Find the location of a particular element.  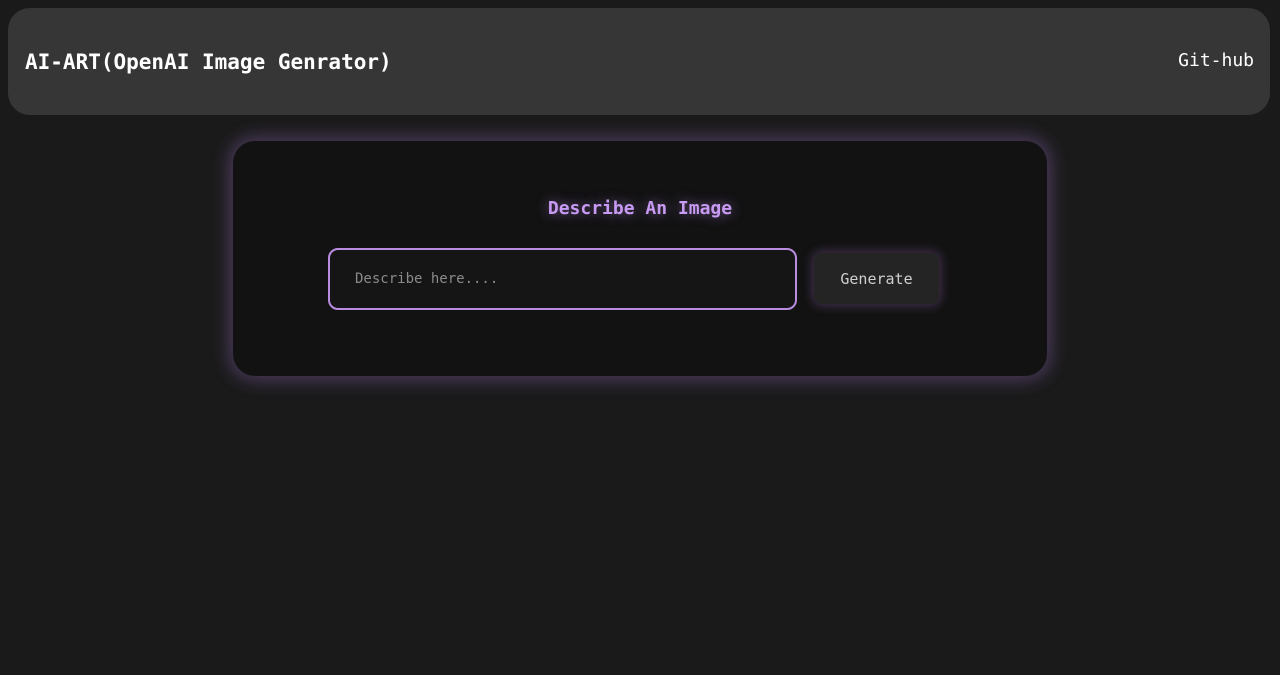

generate-button: Generate is located at coordinates (876, 278).